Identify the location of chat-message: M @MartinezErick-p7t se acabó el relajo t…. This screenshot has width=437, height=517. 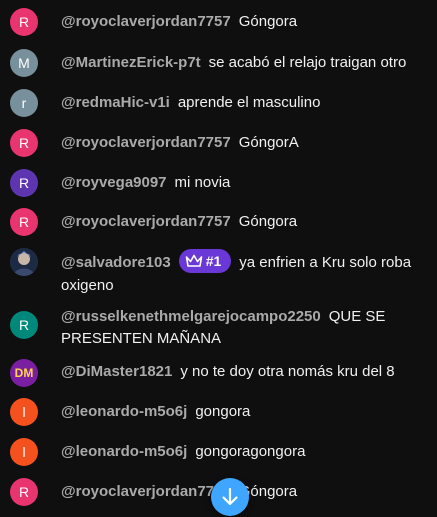
(218, 63).